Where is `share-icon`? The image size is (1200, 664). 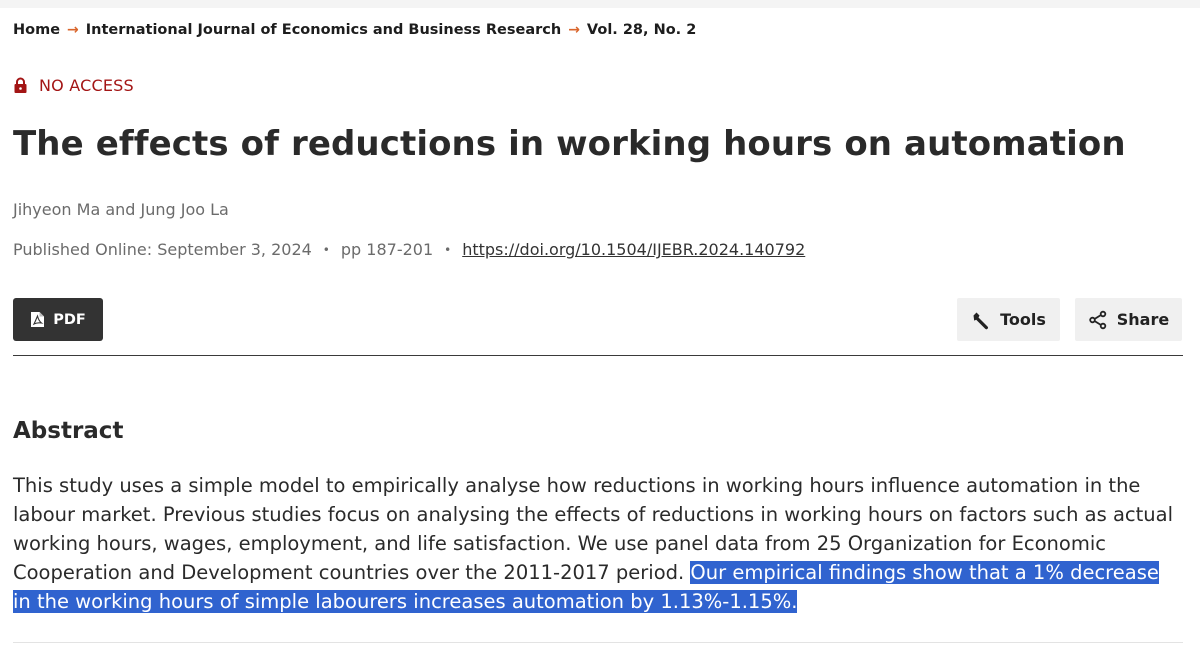
share-icon is located at coordinates (1097, 319).